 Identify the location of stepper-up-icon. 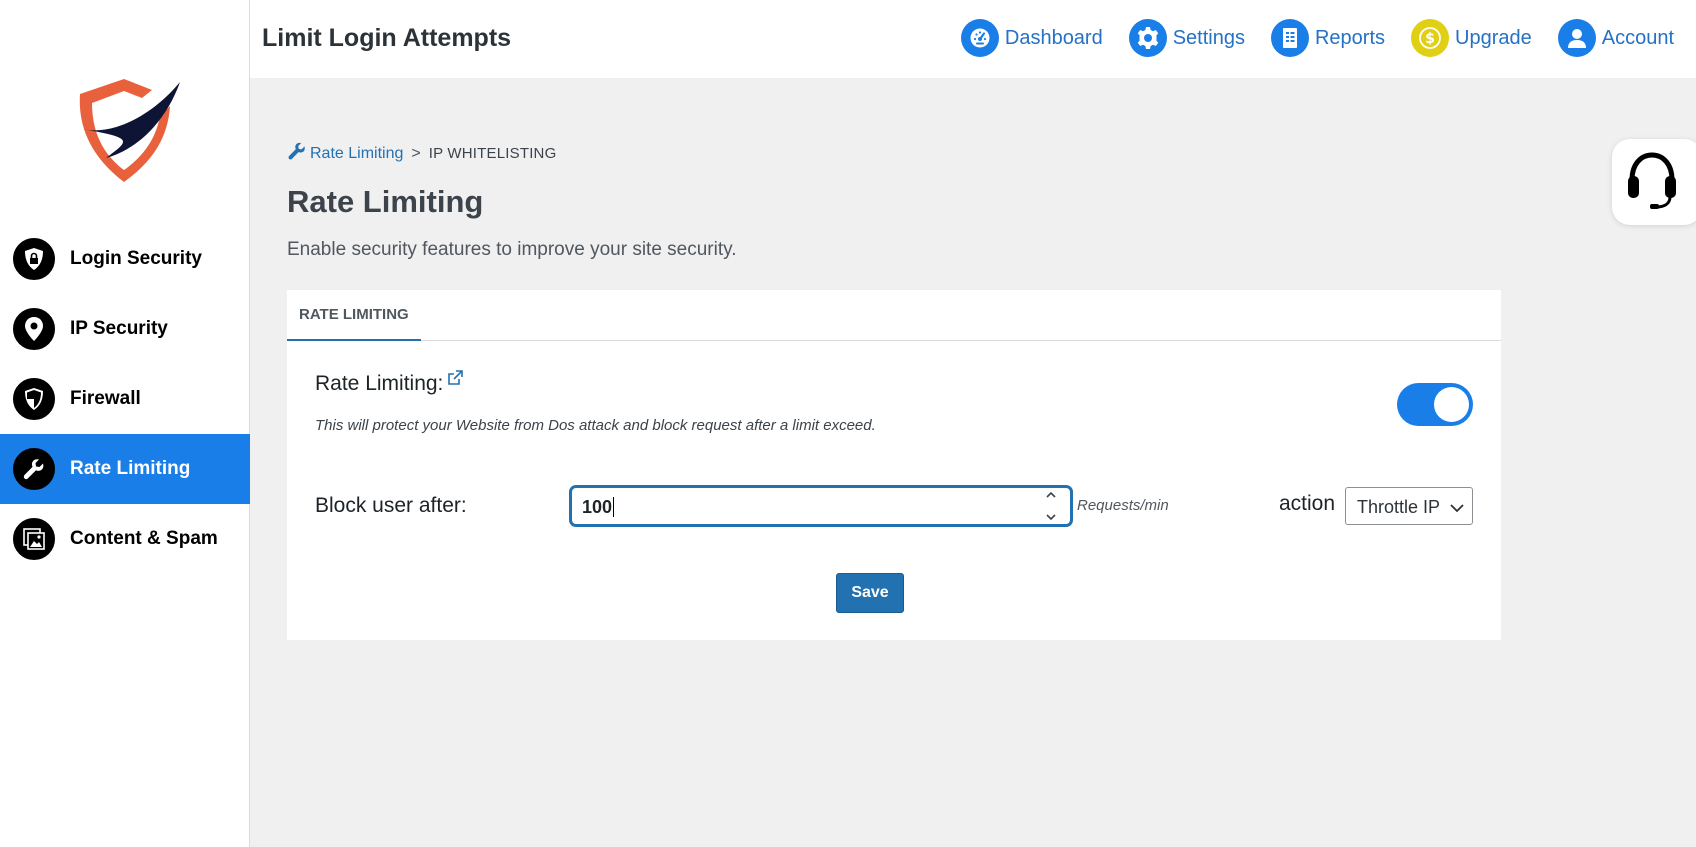
(1051, 495).